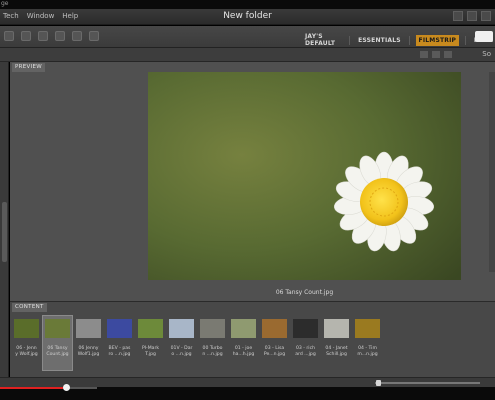 The image size is (495, 400). I want to click on thumbnail-item: 01V - Dar o ...n.jpg, so click(181, 343).